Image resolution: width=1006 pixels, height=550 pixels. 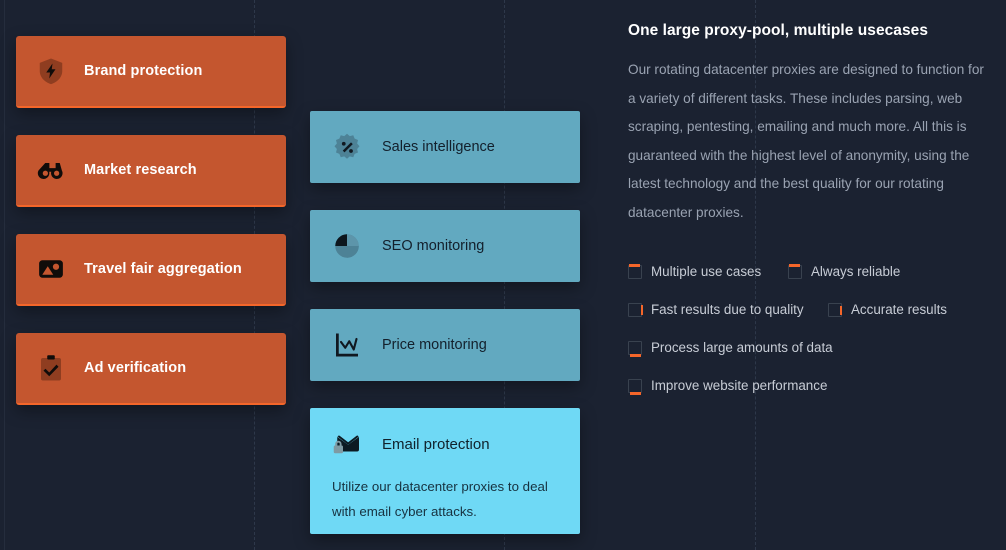 I want to click on usecase-card-label: Email protection, so click(x=436, y=444).